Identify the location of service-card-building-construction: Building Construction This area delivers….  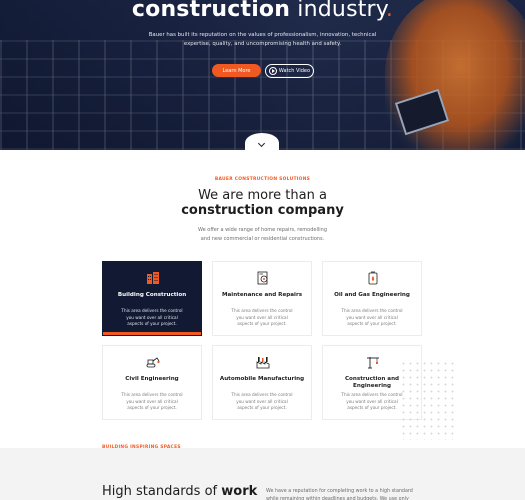
(152, 298).